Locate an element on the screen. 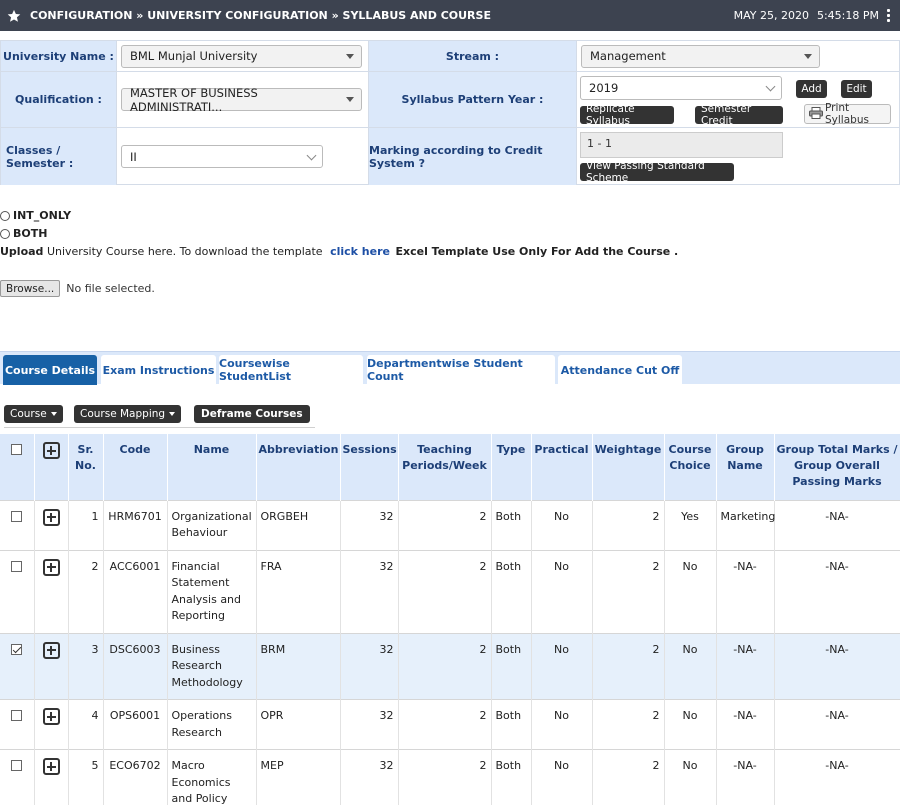  deframe-courses-button: Deframe Courses is located at coordinates (252, 414).